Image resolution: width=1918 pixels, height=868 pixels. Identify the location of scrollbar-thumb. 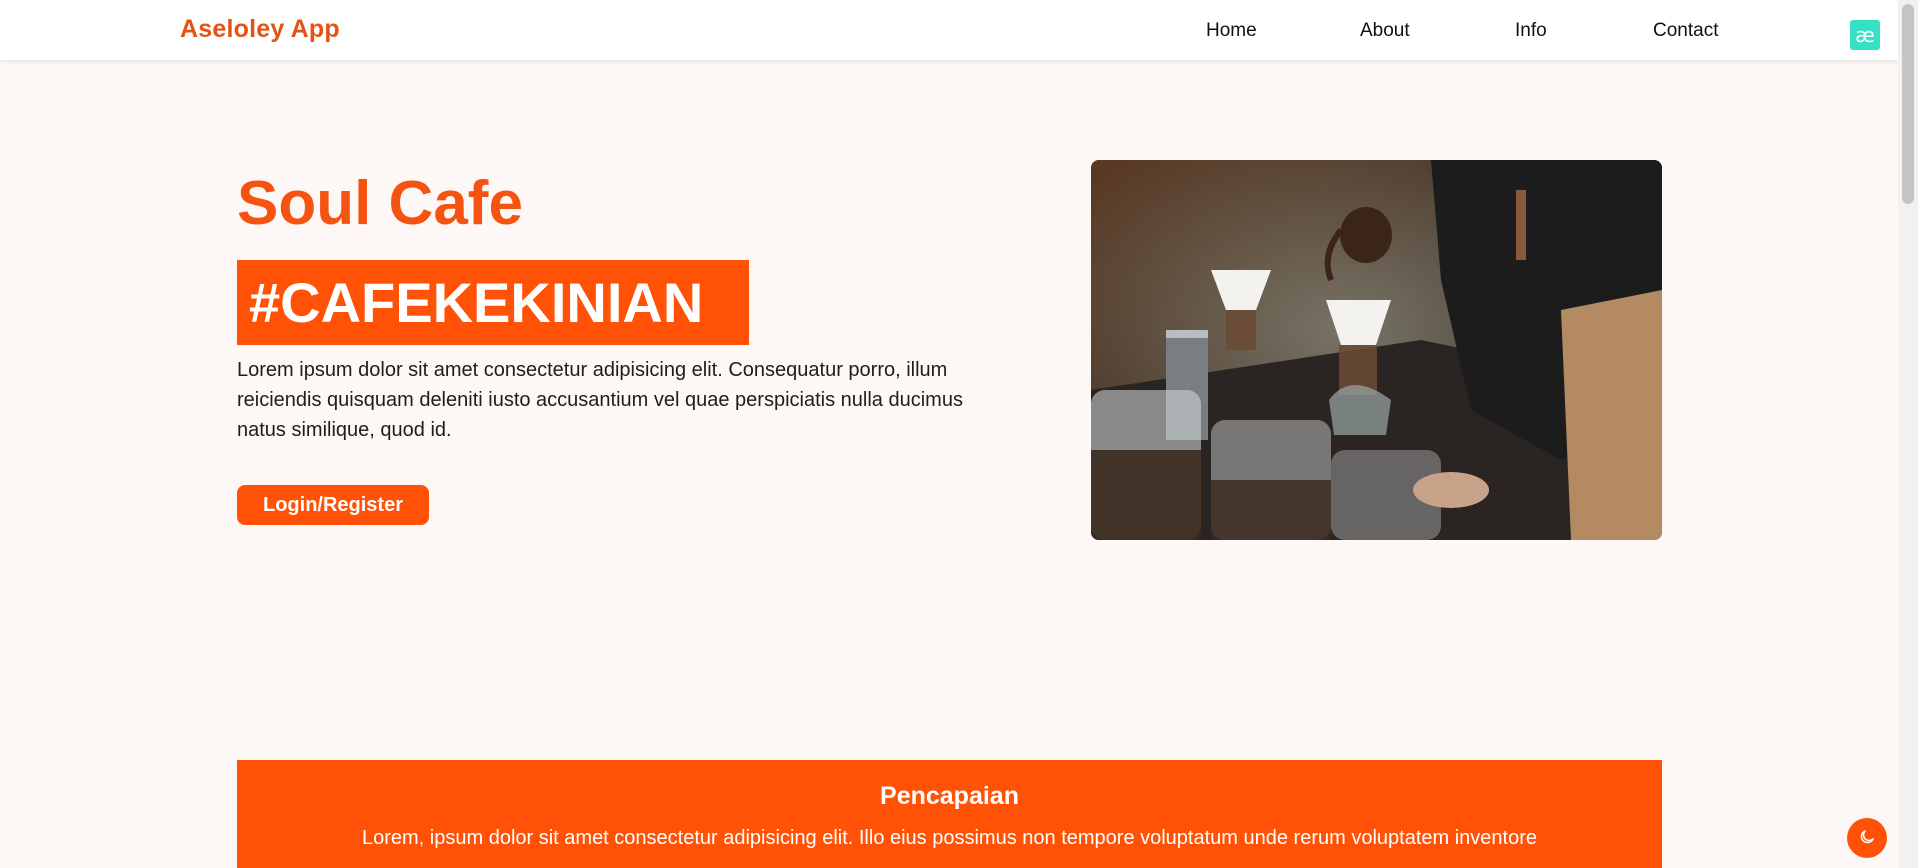
(1908, 104).